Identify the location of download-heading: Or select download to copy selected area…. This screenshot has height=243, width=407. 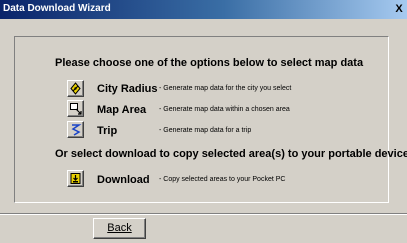
(231, 154).